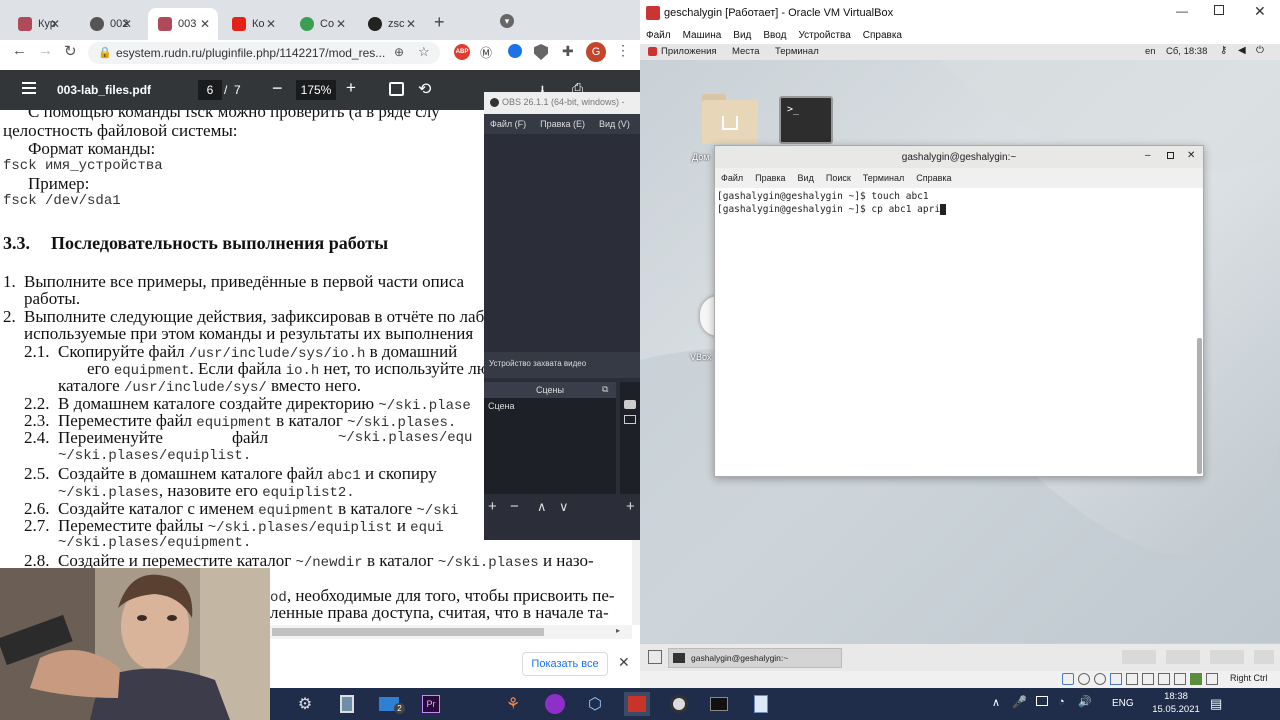 This screenshot has height=720, width=1280. Describe the element at coordinates (565, 664) in the screenshot. I see `show-all-button: Показать все` at that location.